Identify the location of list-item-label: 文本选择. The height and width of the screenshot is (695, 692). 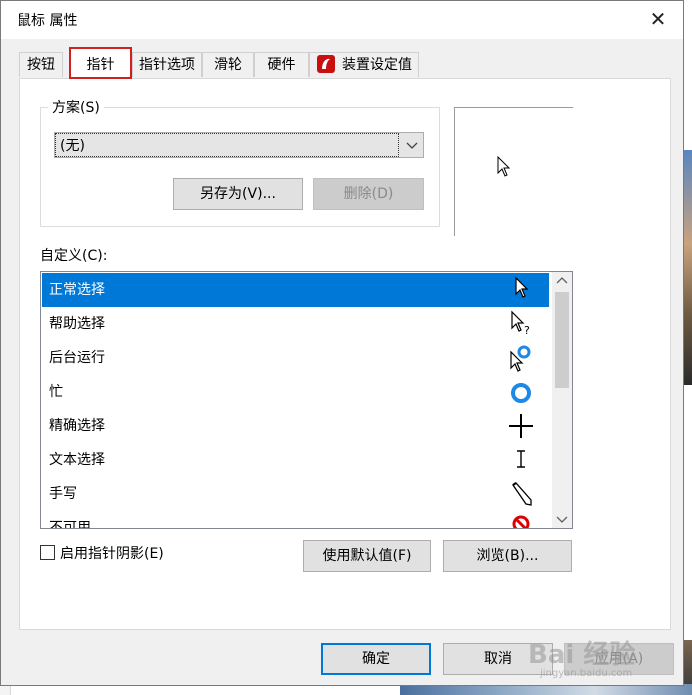
(77, 460).